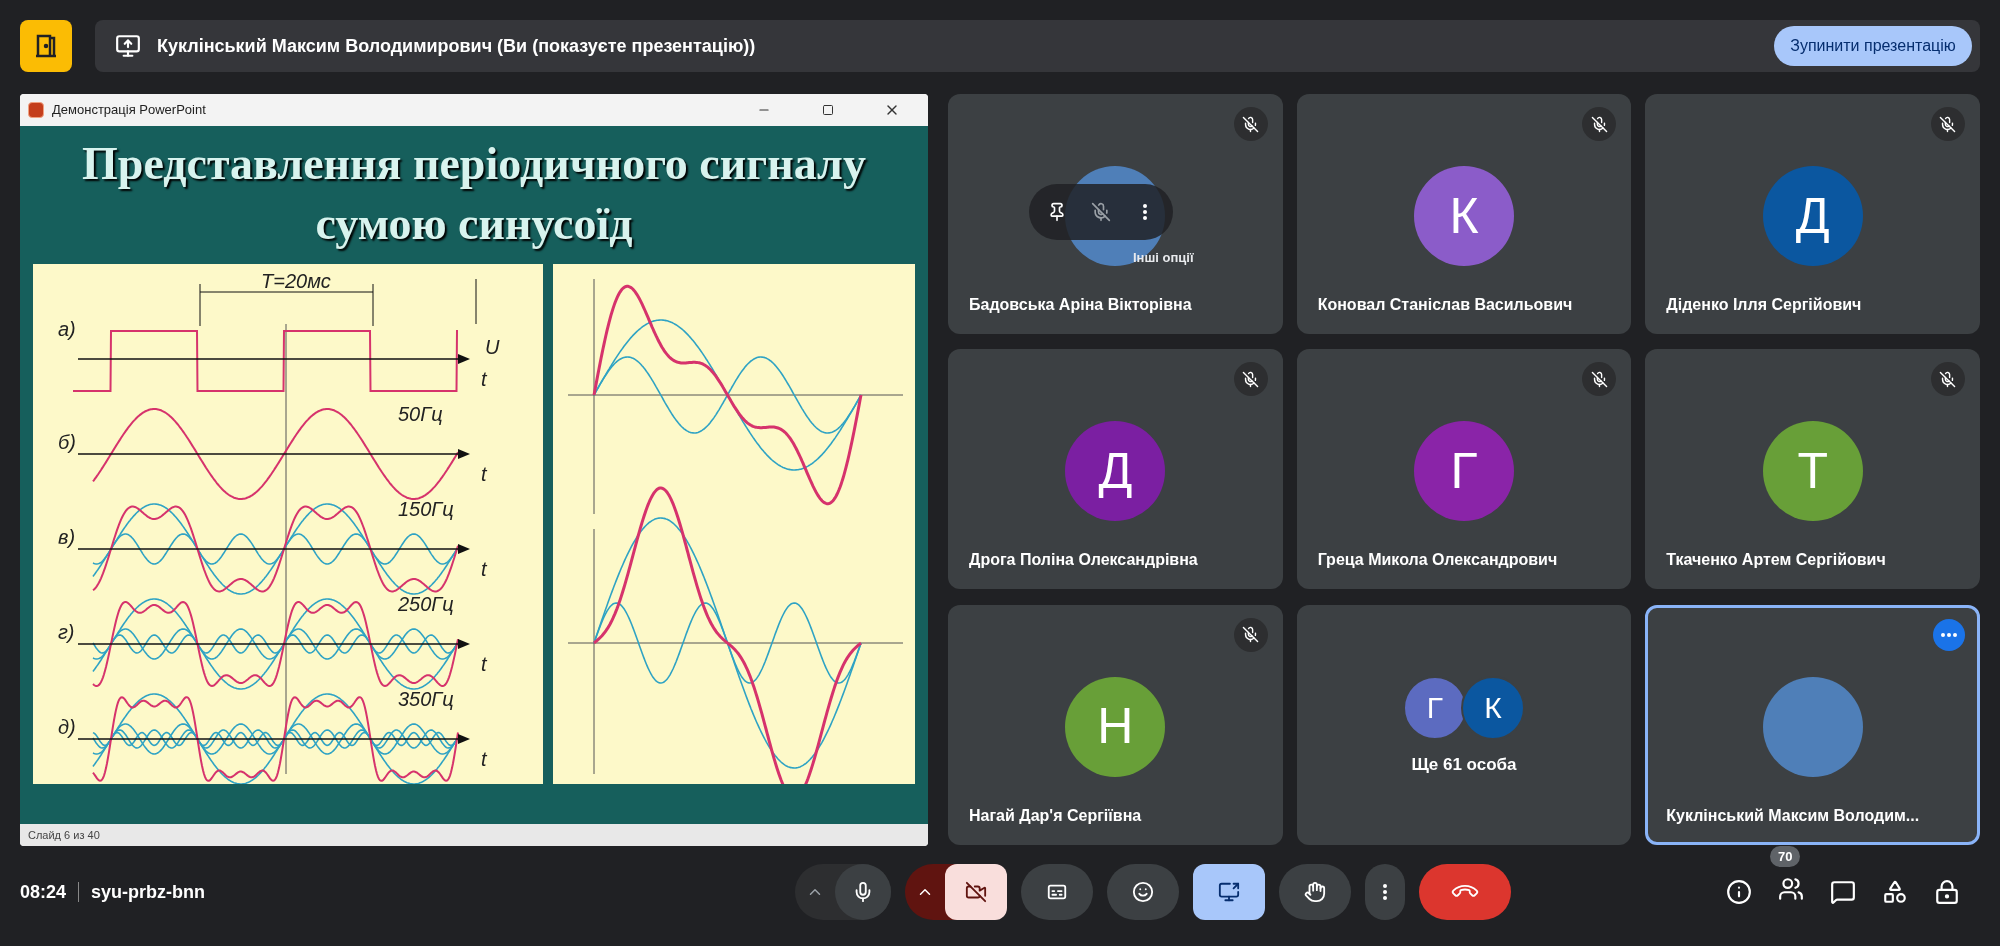 The image size is (2000, 946). I want to click on lock-icon, so click(1947, 892).